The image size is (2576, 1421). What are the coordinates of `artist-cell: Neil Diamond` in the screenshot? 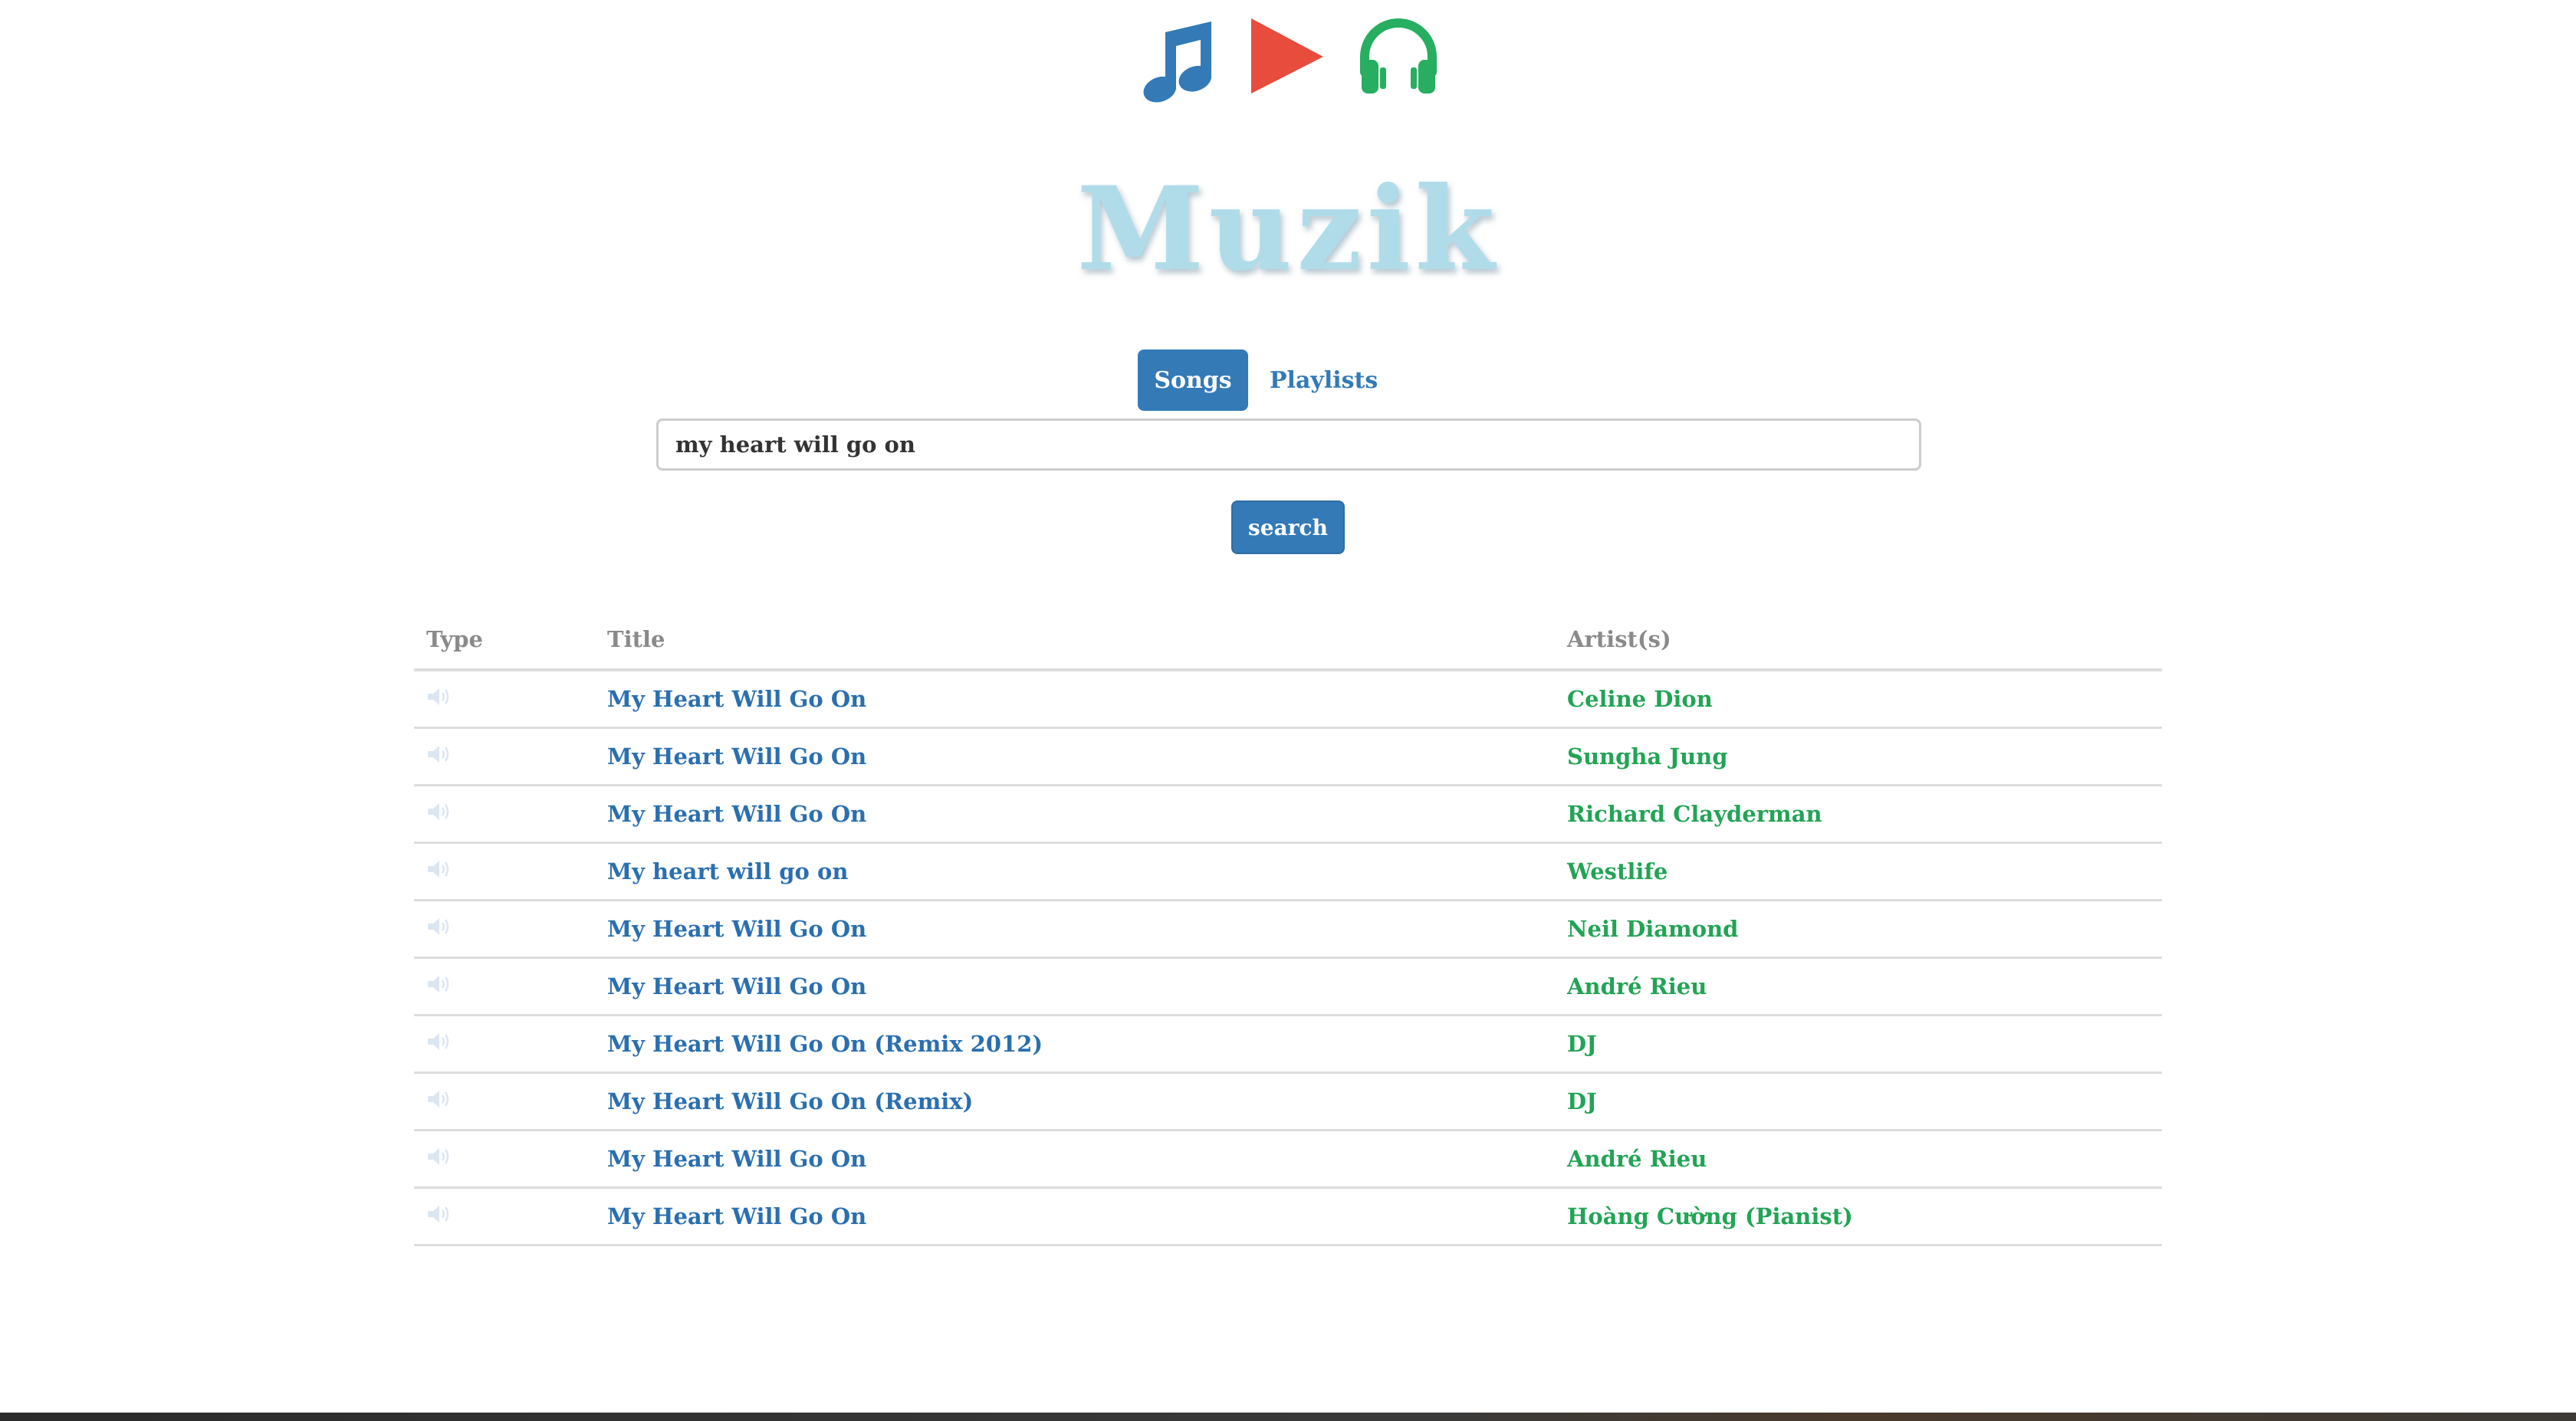 It's located at (1858, 929).